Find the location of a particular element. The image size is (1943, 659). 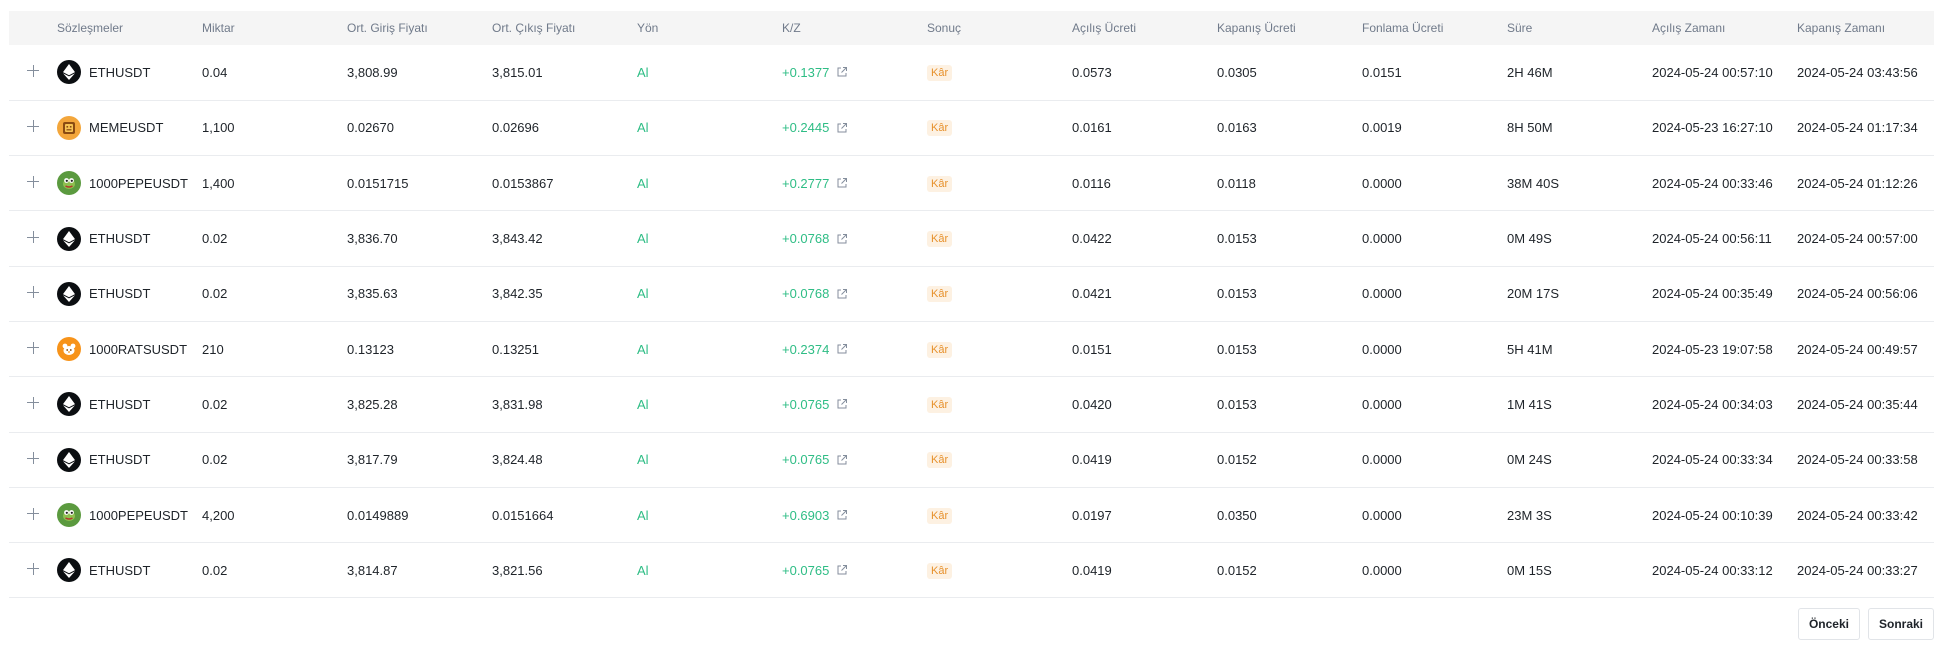

pagination: Önceki Sonraki is located at coordinates (1865, 624).